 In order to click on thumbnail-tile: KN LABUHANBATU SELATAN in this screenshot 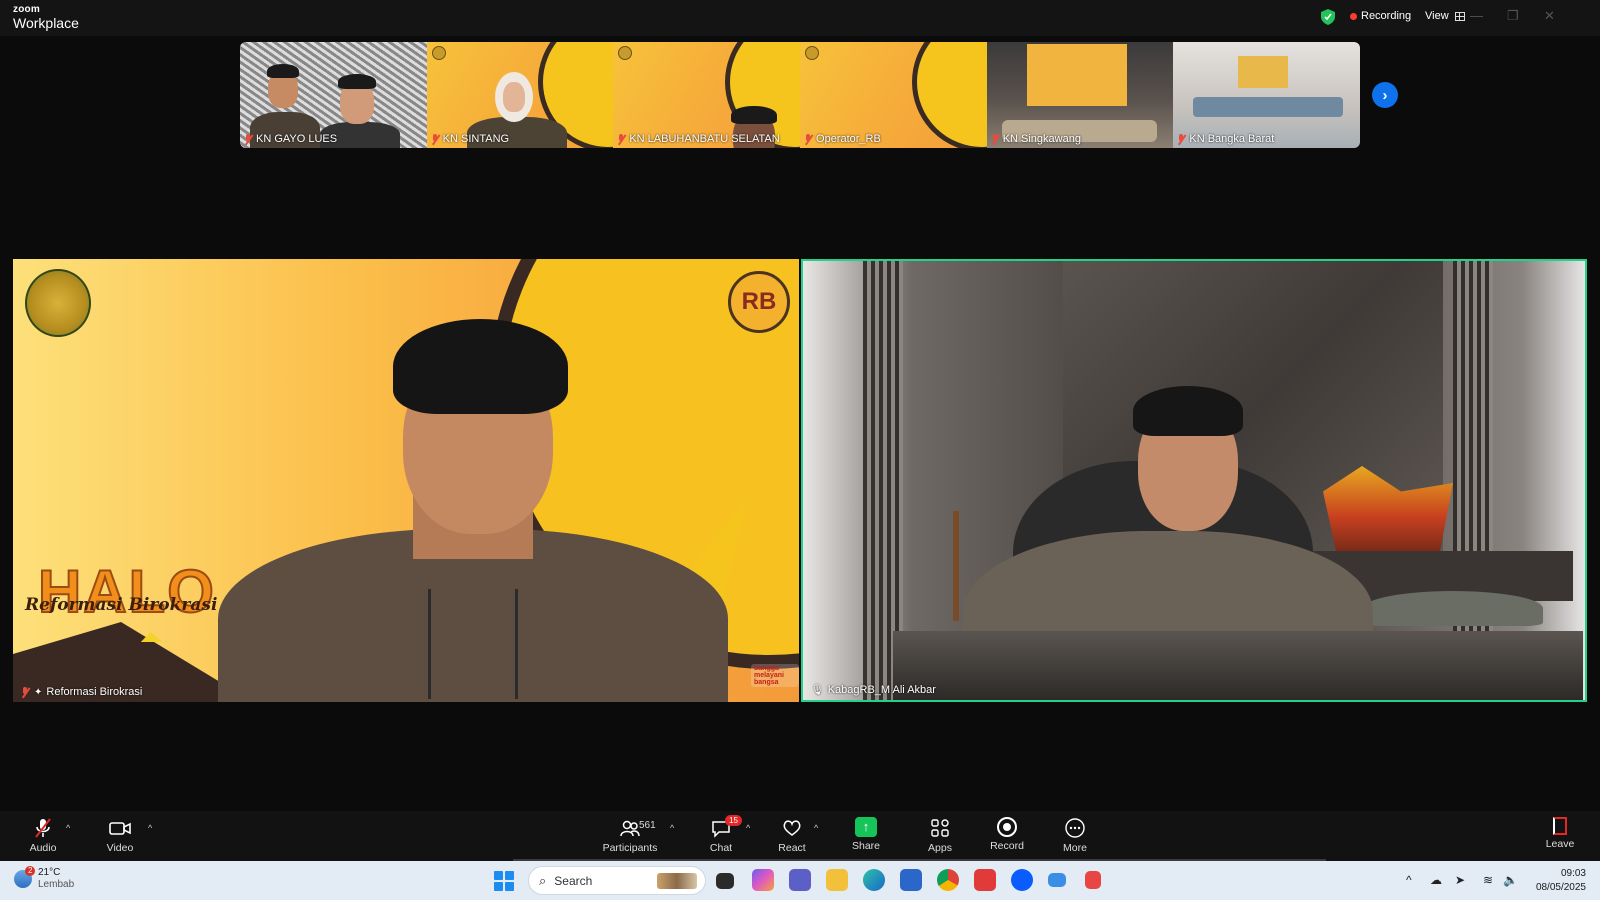, I will do `click(707, 95)`.